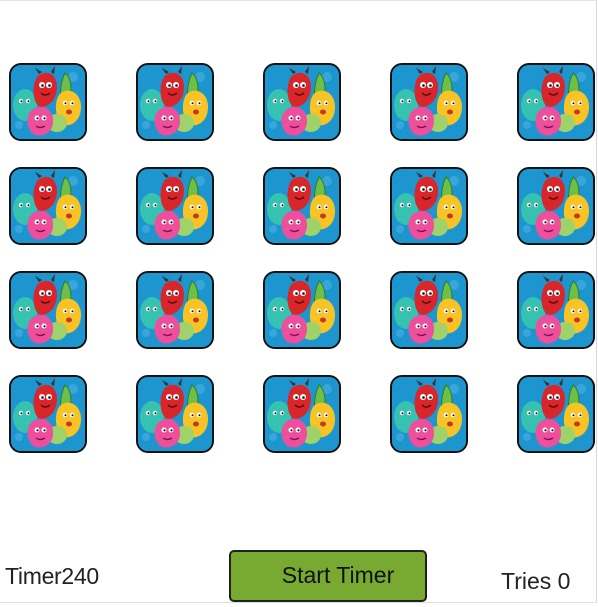 This screenshot has width=598, height=607. I want to click on tries-label: Tries, so click(526, 581).